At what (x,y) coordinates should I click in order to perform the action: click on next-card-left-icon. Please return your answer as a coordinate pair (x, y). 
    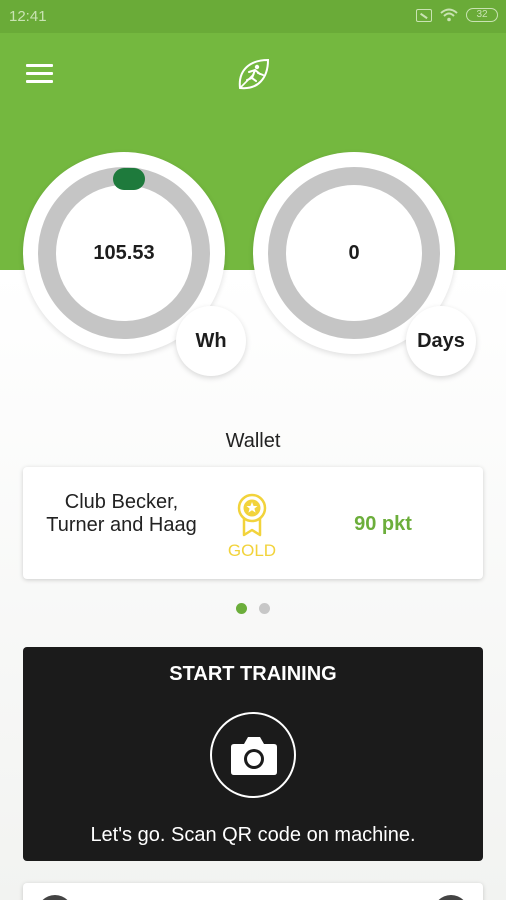
    Looking at the image, I should click on (55, 897).